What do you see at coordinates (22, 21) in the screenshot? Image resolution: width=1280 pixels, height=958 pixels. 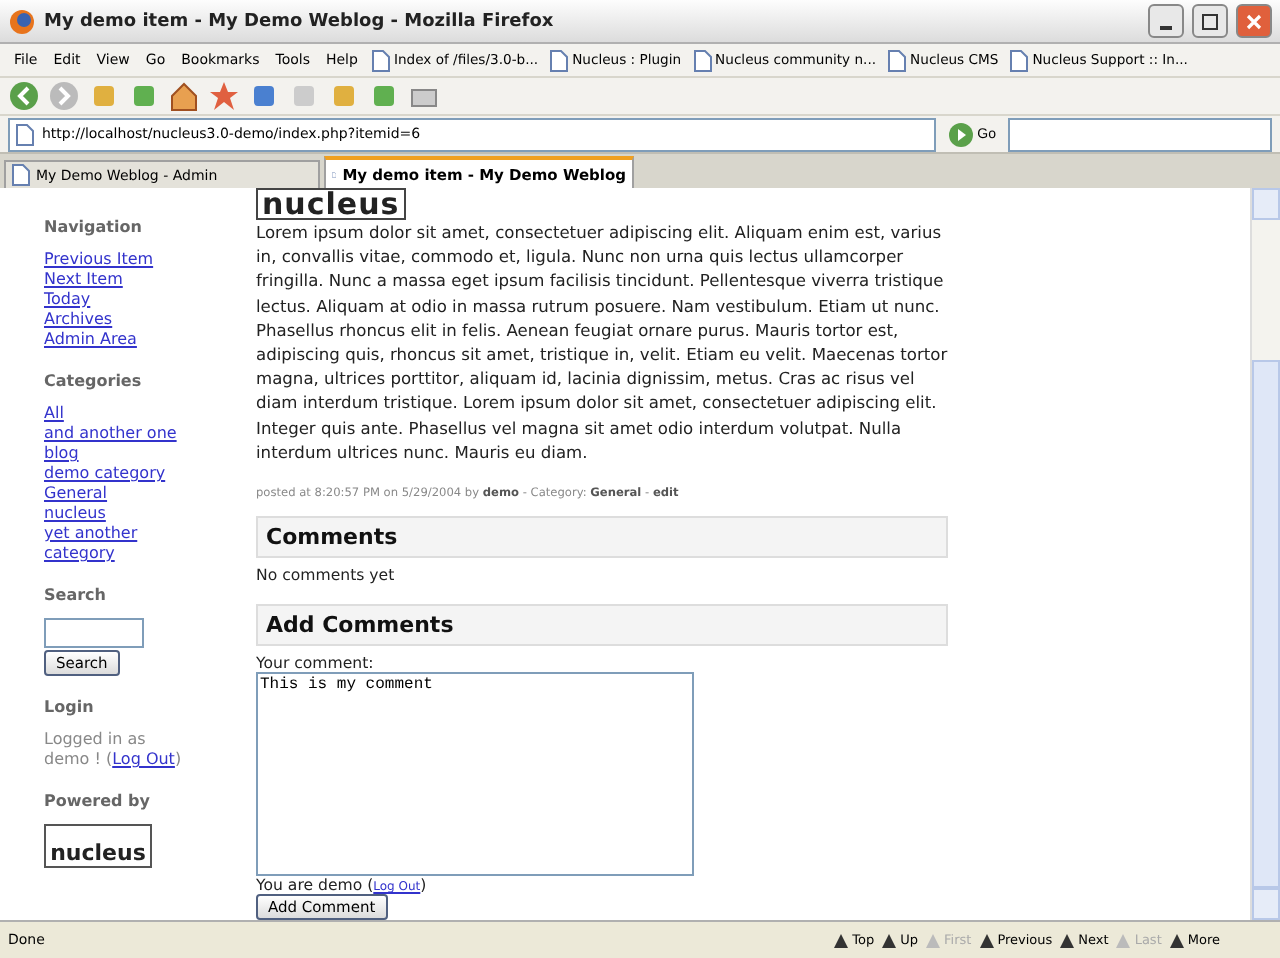 I see `browser-icon` at bounding box center [22, 21].